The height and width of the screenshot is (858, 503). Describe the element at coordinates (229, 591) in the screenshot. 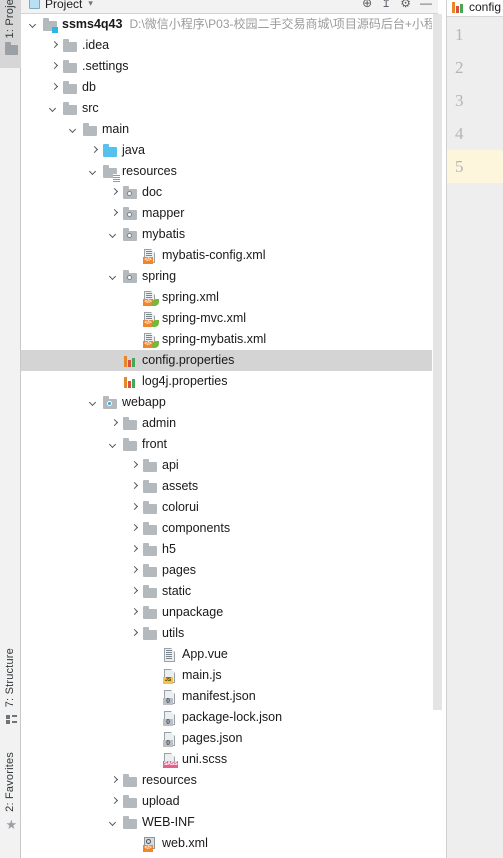

I see `tree-row: static` at that location.